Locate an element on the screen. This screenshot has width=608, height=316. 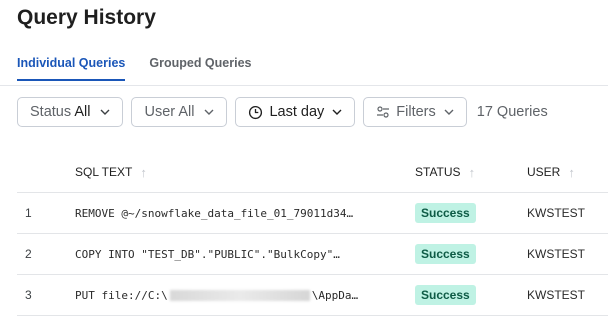
page-title: Query History is located at coordinates (86, 17).